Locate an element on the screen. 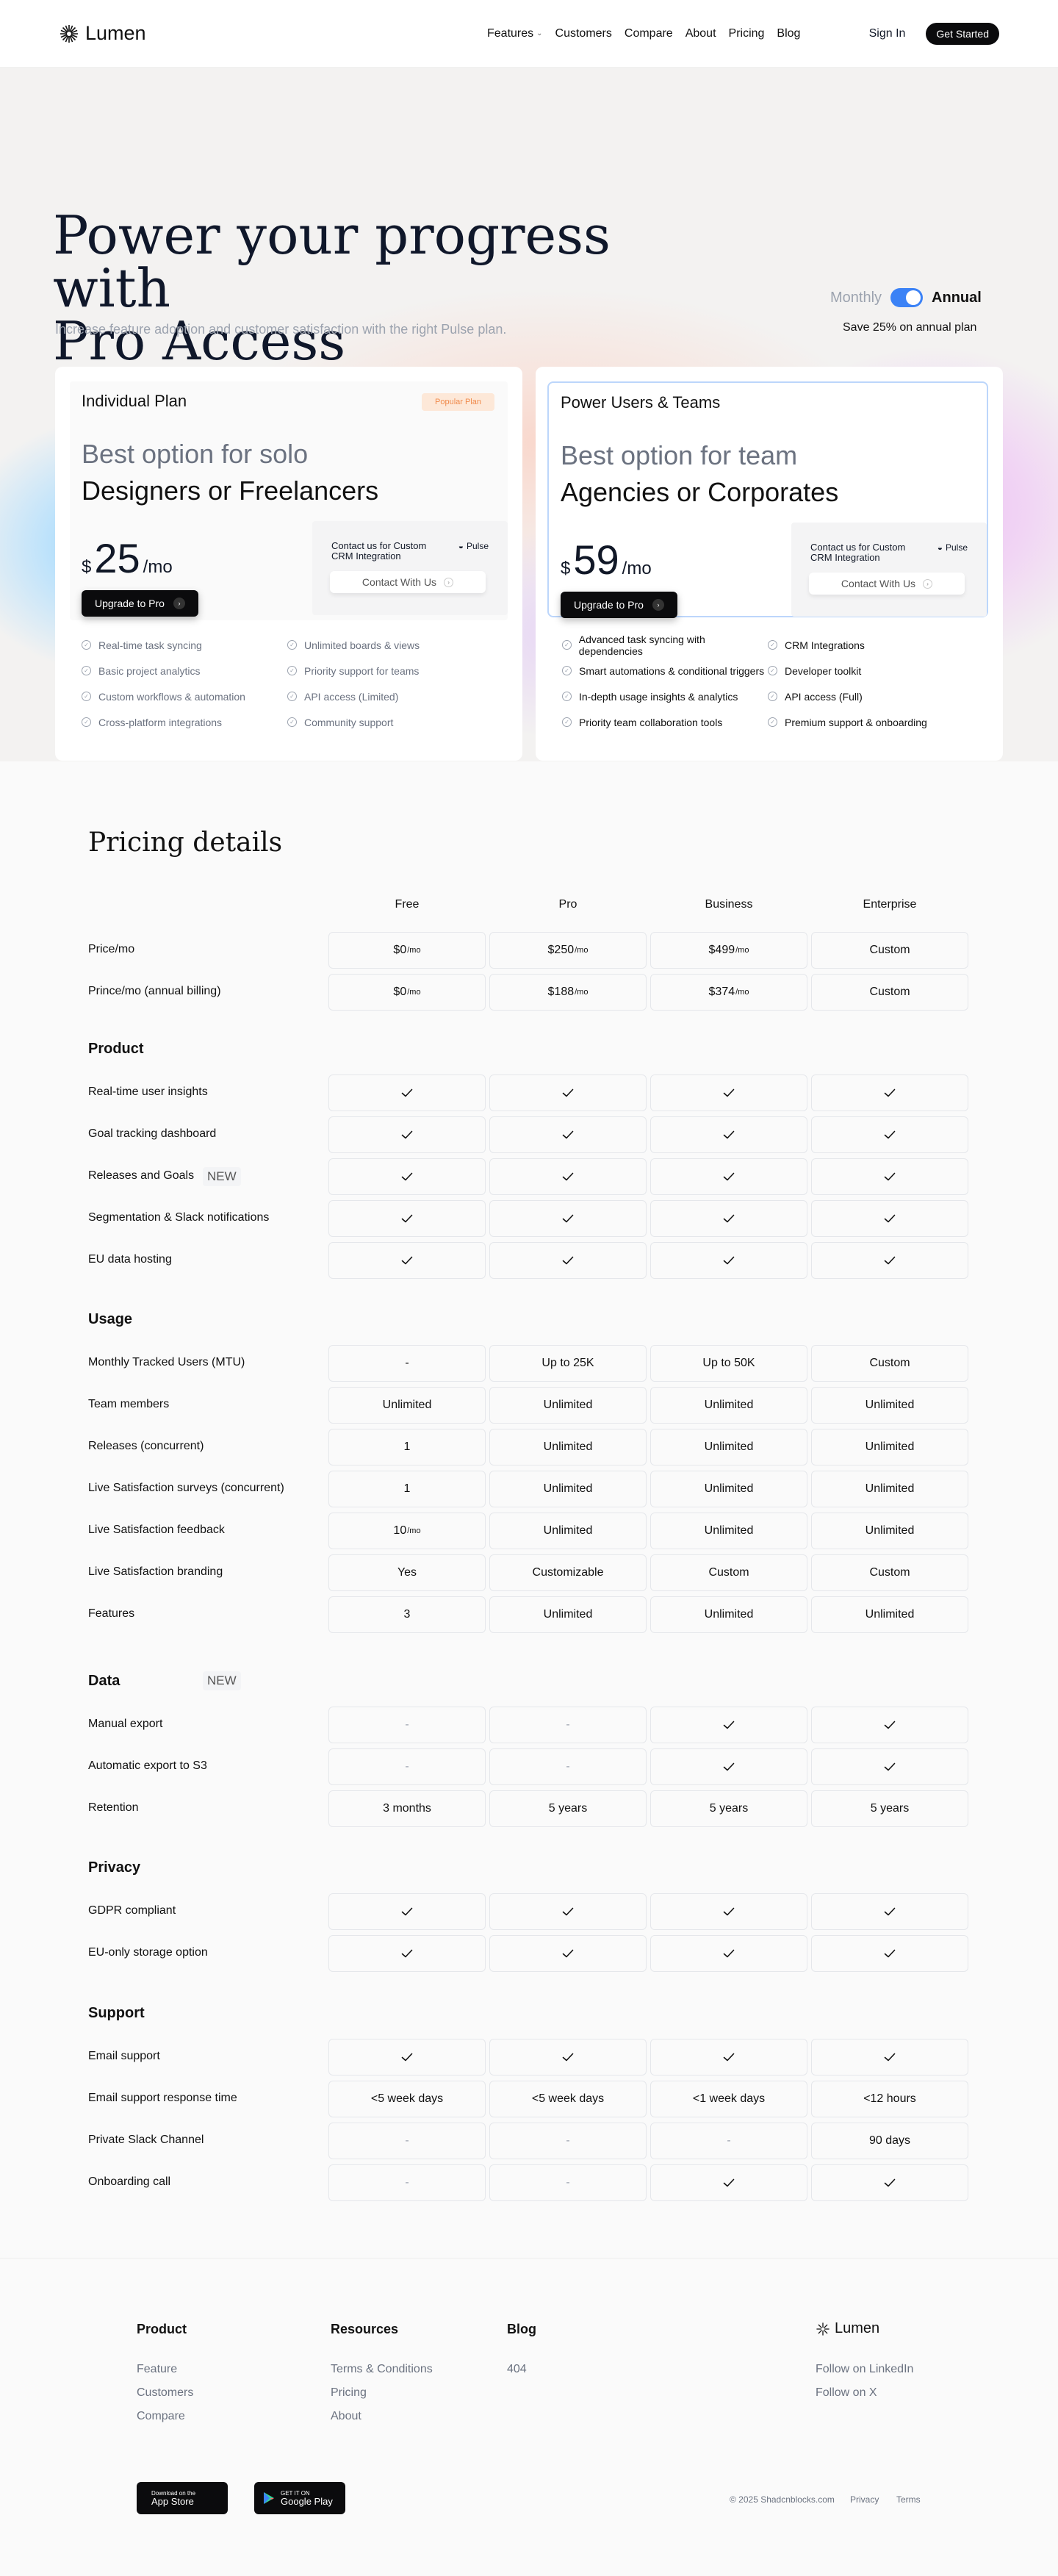 This screenshot has width=1058, height=2576. feature-label: Premium support & onboarding is located at coordinates (856, 722).